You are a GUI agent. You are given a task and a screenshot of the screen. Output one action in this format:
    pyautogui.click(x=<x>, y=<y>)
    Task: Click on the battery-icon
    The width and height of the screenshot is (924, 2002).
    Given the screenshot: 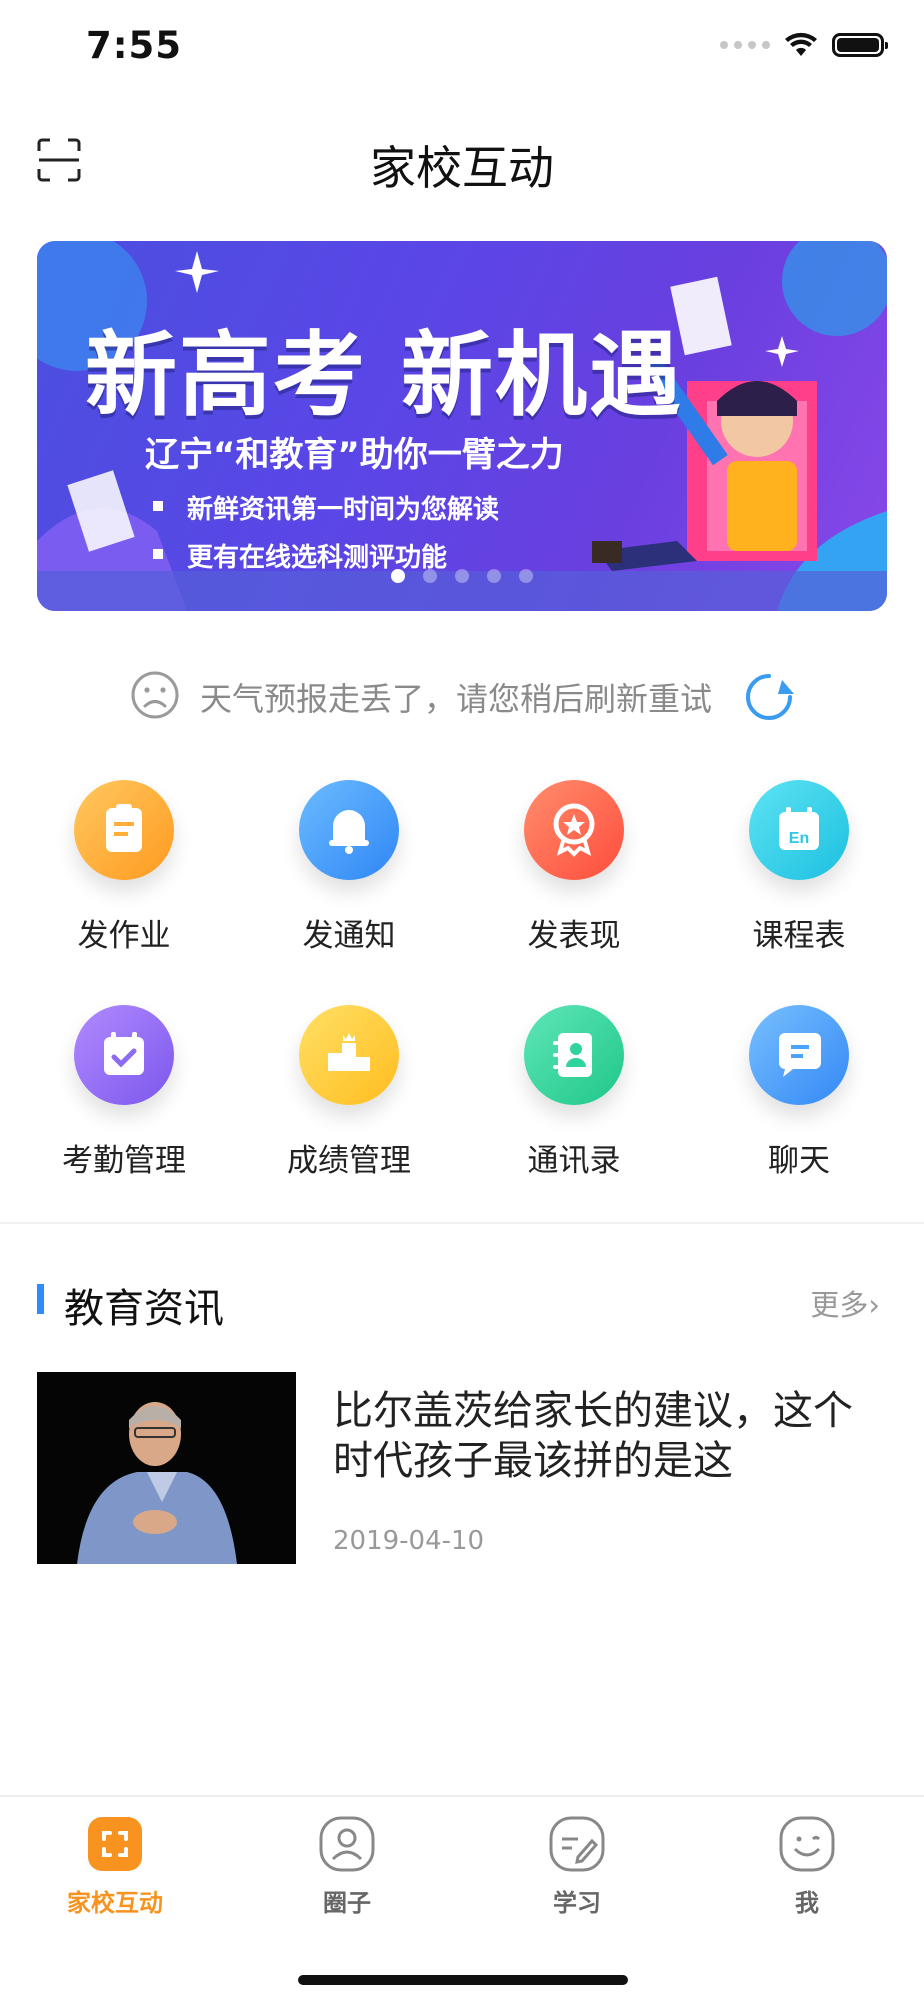 What is the action you would take?
    pyautogui.click(x=860, y=45)
    